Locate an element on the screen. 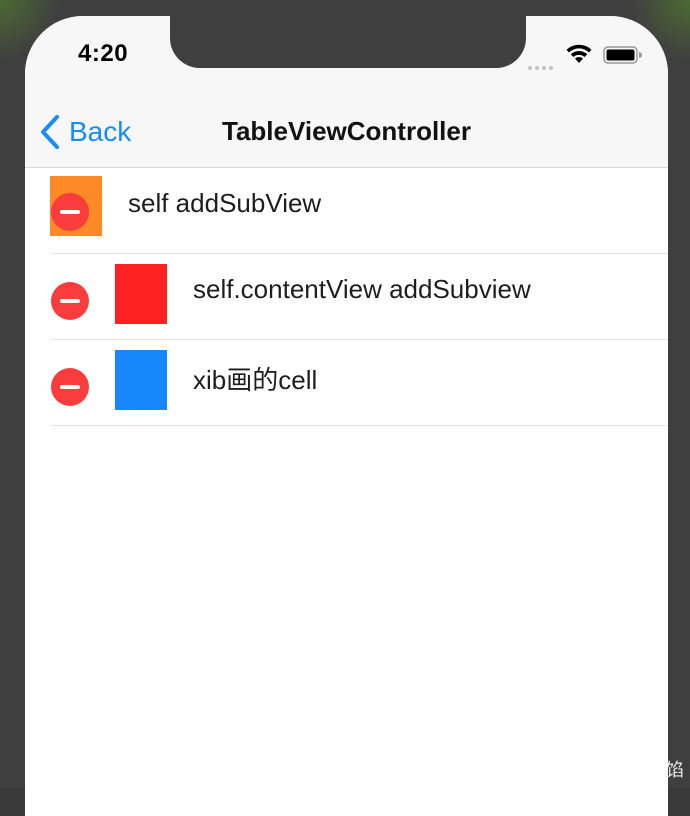  signal-dots-icon is located at coordinates (543, 60).